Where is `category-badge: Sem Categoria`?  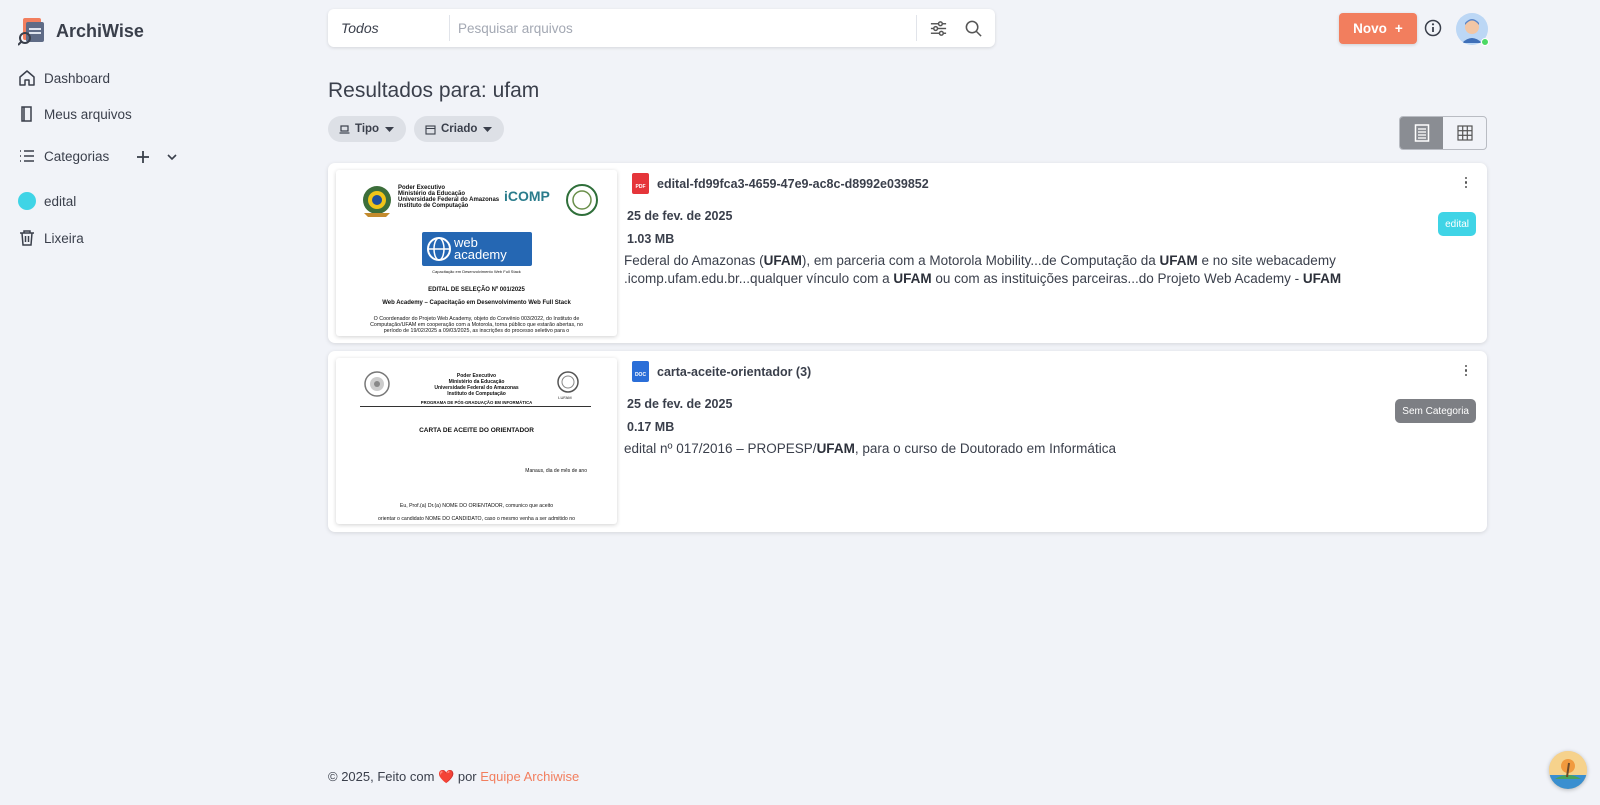 category-badge: Sem Categoria is located at coordinates (1435, 411).